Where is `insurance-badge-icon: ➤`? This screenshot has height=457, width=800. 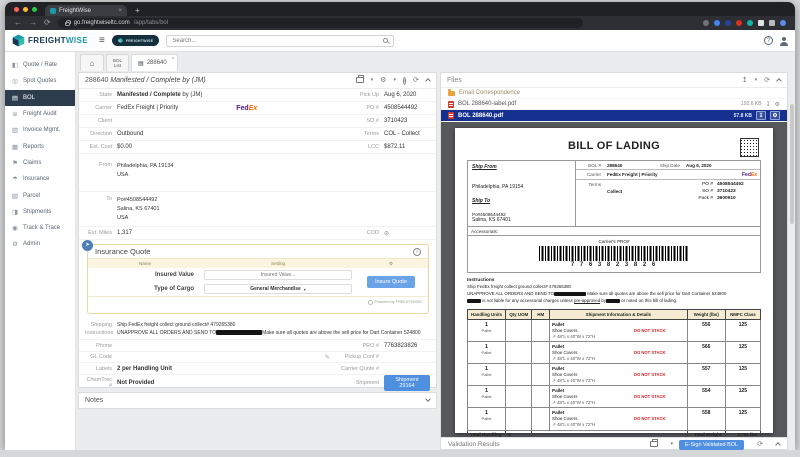
insurance-badge-icon: ➤ is located at coordinates (87, 245).